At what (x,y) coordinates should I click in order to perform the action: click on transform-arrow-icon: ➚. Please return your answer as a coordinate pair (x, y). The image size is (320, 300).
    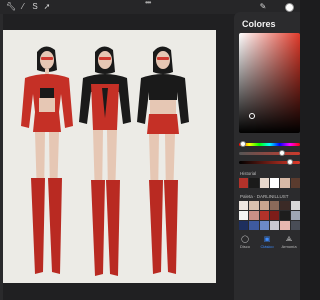
    Looking at the image, I should click on (47, 7).